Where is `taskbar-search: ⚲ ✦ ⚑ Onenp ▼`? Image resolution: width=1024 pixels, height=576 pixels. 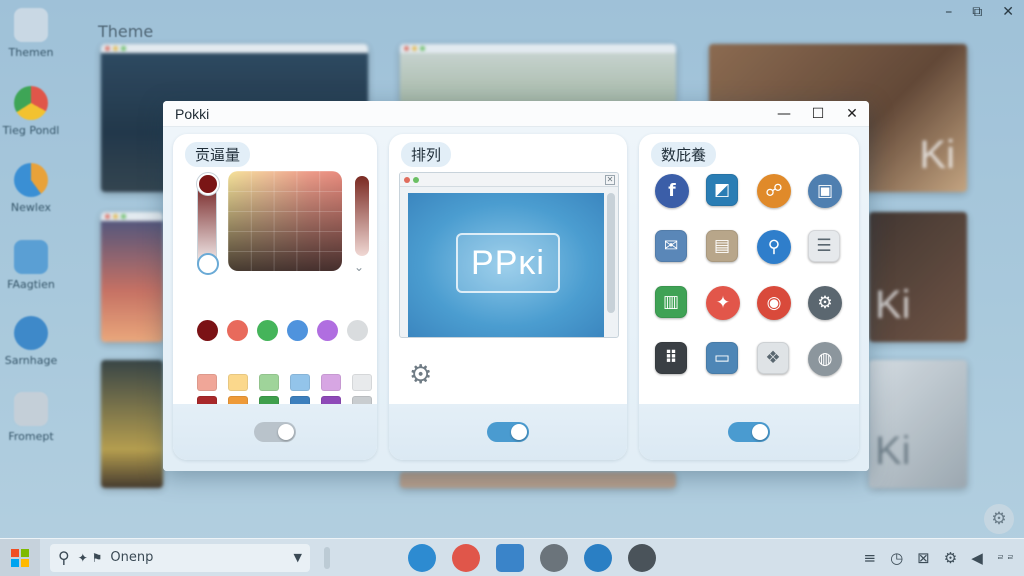
taskbar-search: ⚲ ✦ ⚑ Onenp ▼ is located at coordinates (180, 557).